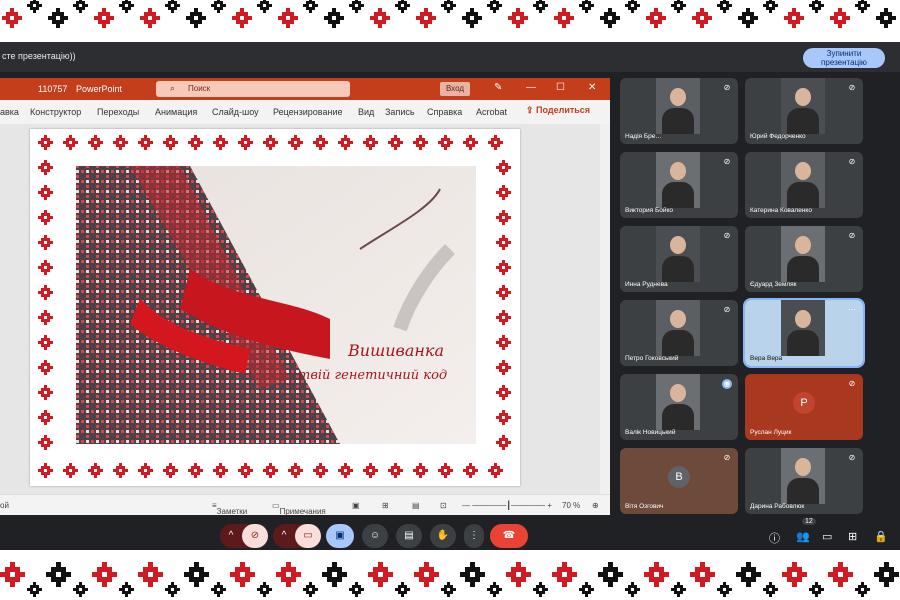 The width and height of the screenshot is (900, 600). I want to click on phone-hangup-icon: ☎, so click(509, 535).